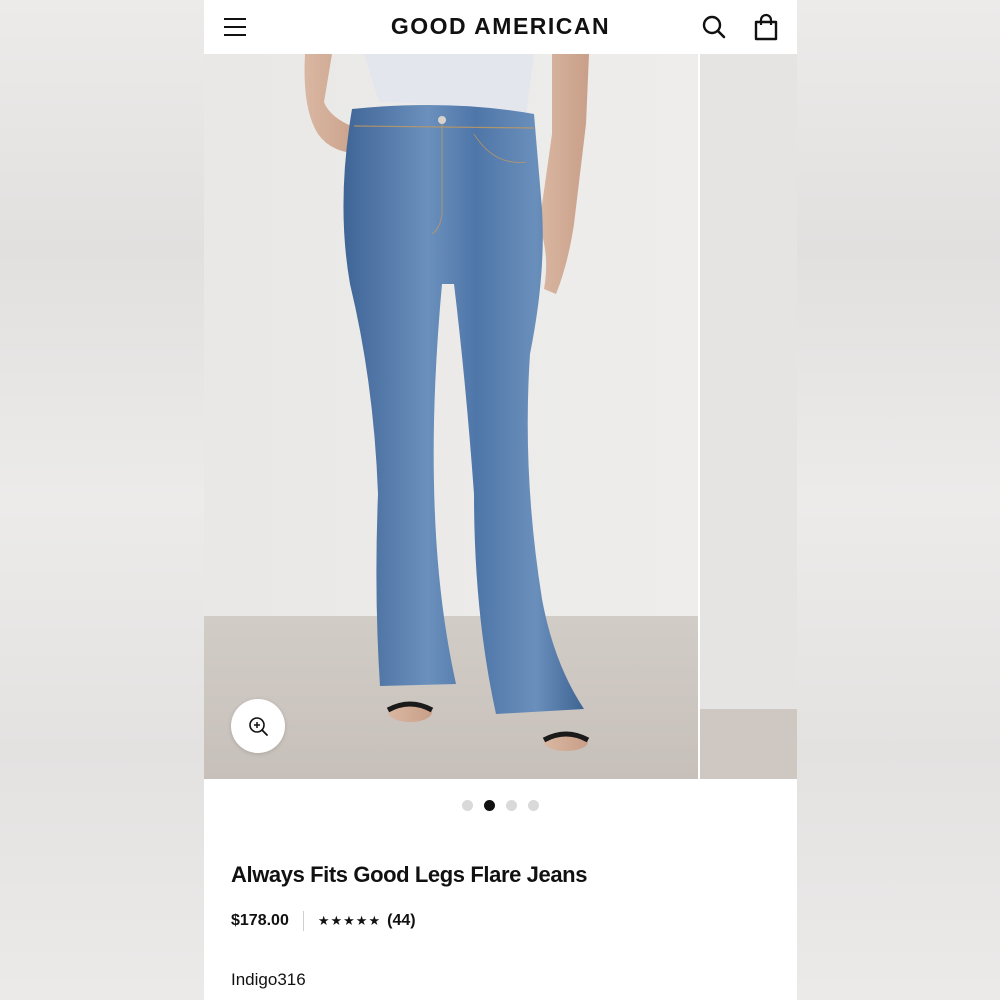 Image resolution: width=1000 pixels, height=1000 pixels. I want to click on zoom-button, so click(258, 726).